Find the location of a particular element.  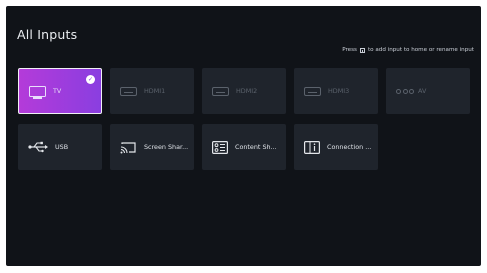

tv-icon is located at coordinates (37, 92).